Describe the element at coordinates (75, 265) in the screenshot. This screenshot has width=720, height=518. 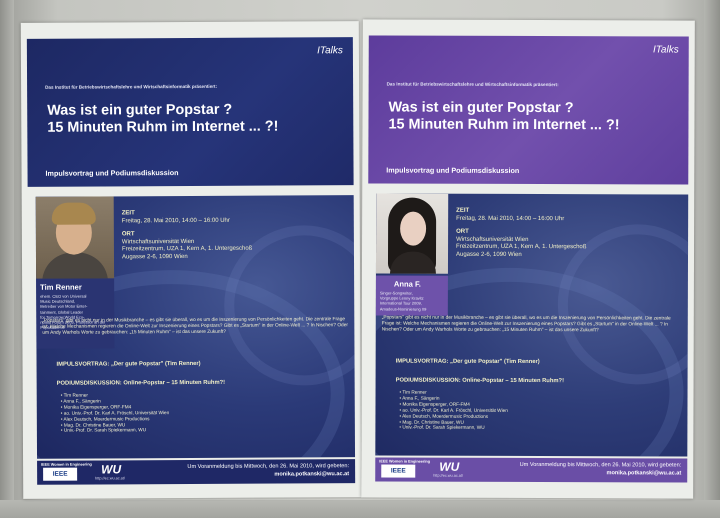
I see `photo-torso` at that location.